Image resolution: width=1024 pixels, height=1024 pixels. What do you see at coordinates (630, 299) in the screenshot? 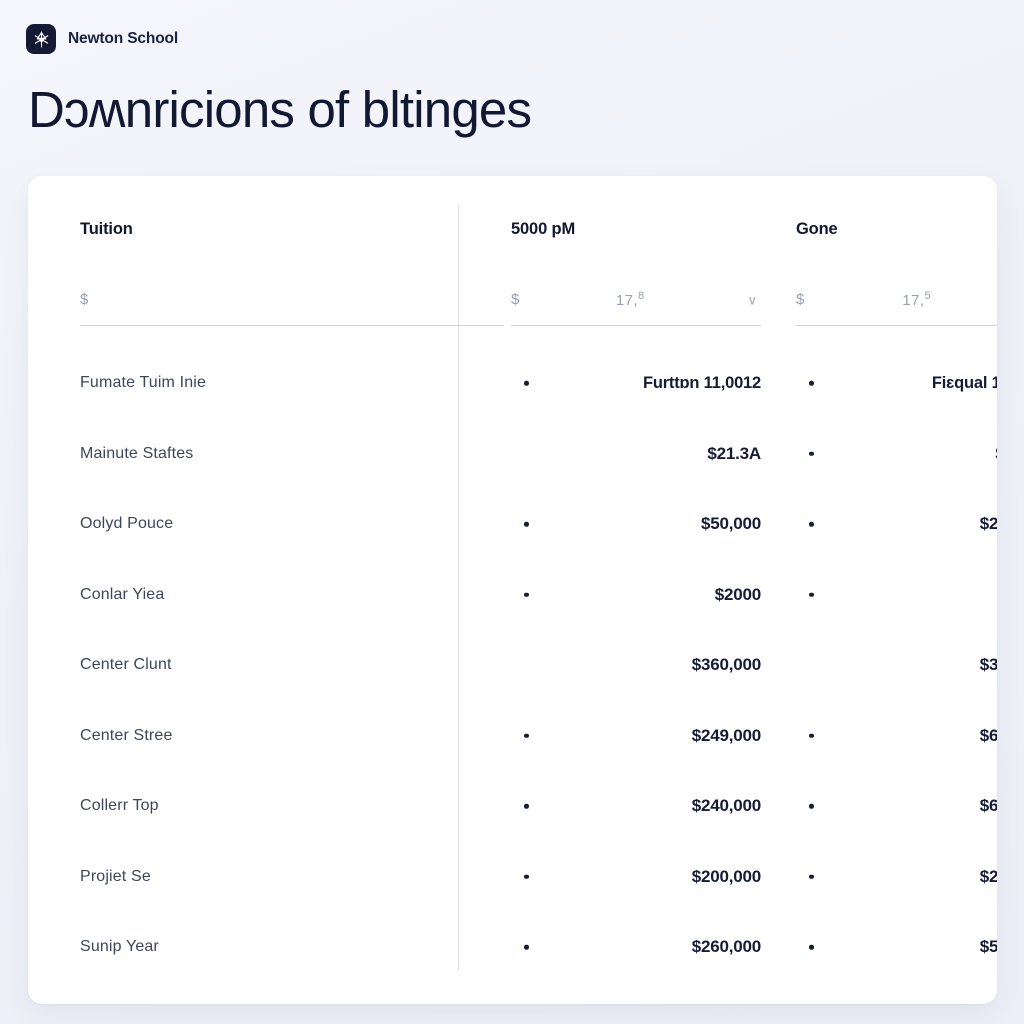
I see `filter-value-5000-pm: 17,8` at bounding box center [630, 299].